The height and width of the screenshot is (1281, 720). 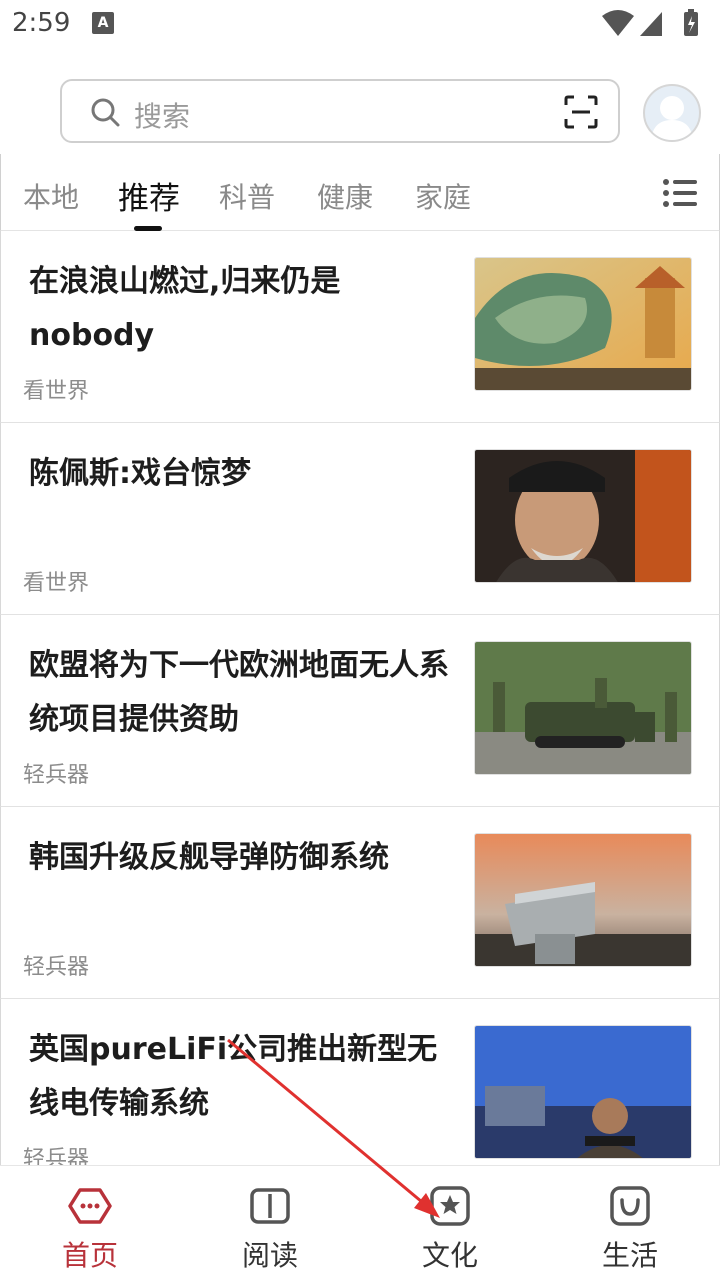 I want to click on avatar, so click(x=672, y=113).